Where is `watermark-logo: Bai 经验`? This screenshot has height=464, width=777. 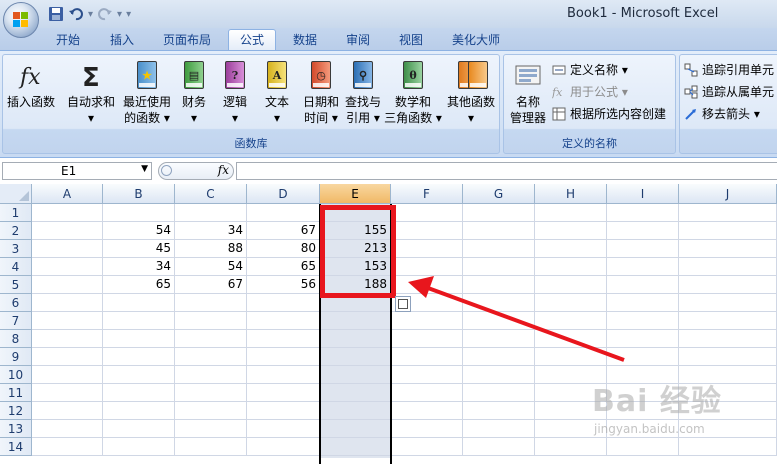 watermark-logo: Bai 经验 is located at coordinates (657, 401).